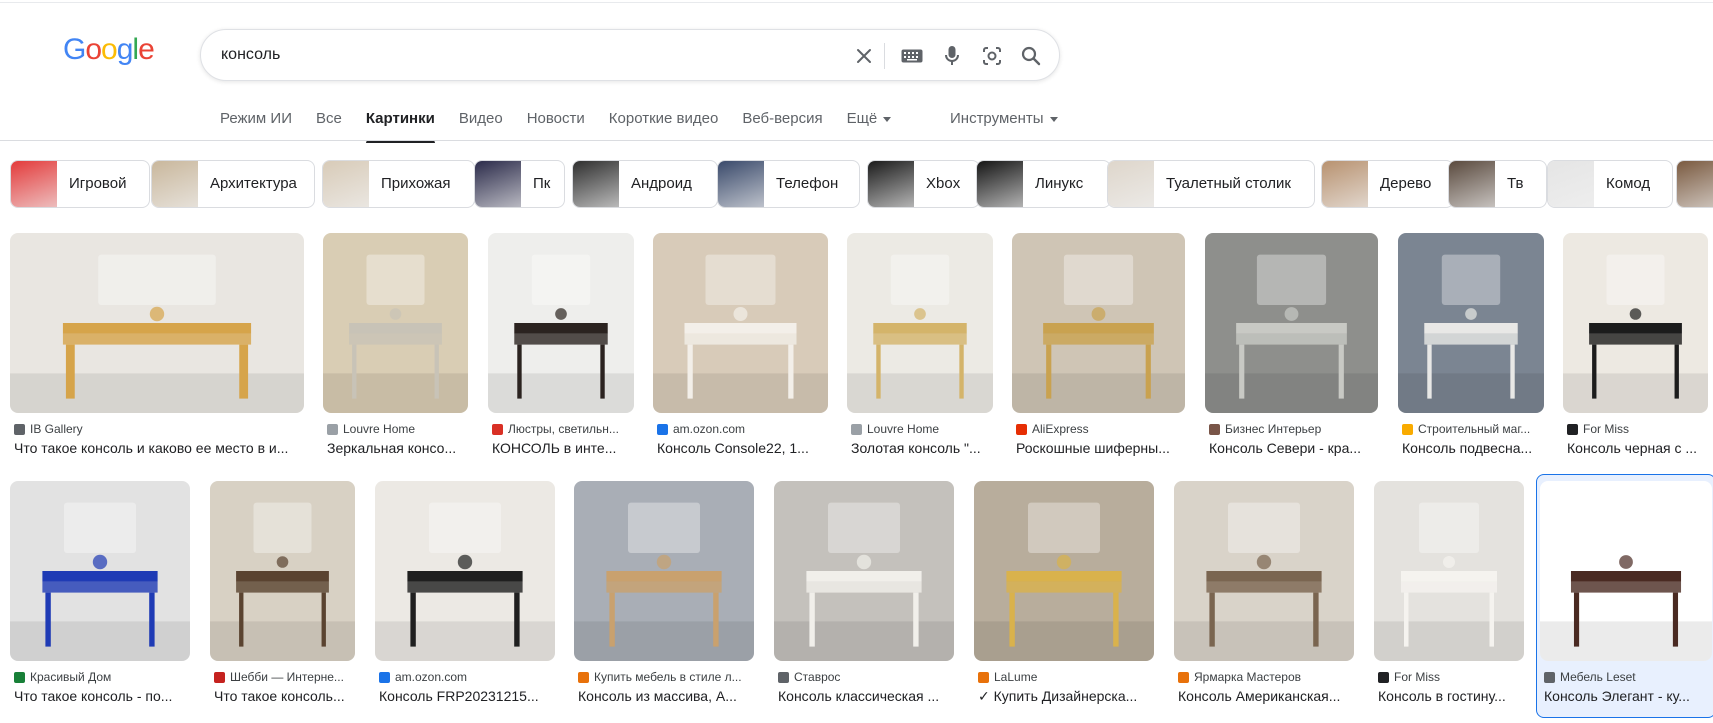  Describe the element at coordinates (1065, 677) in the screenshot. I see `result-source: LaLume` at that location.